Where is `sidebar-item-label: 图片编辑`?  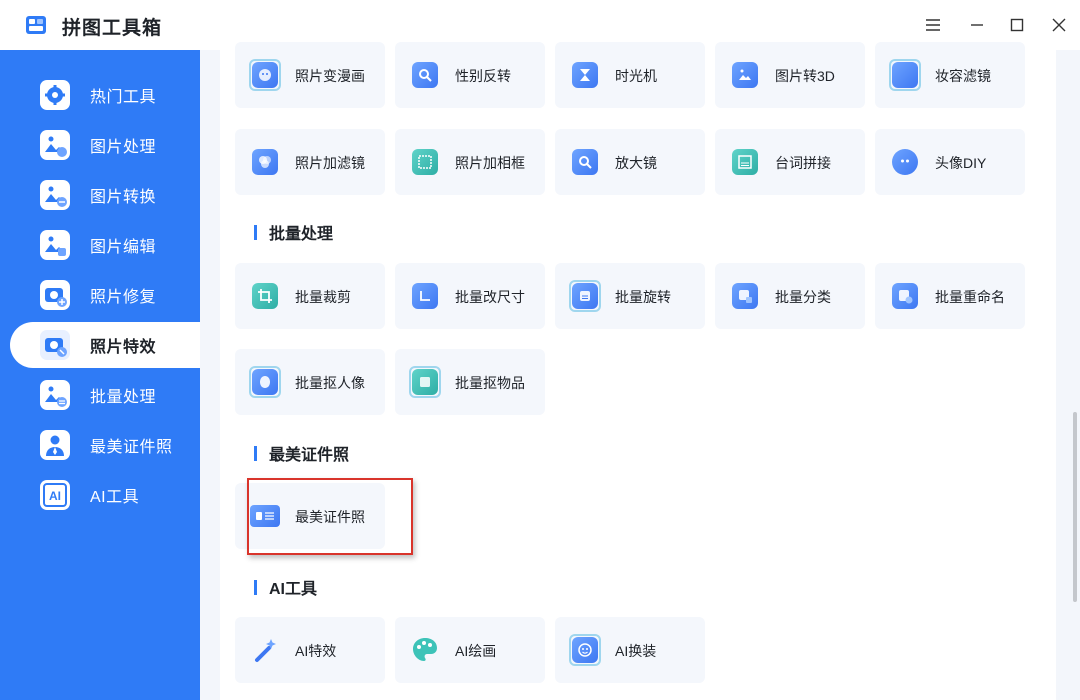
sidebar-item-label: 图片编辑 is located at coordinates (123, 247).